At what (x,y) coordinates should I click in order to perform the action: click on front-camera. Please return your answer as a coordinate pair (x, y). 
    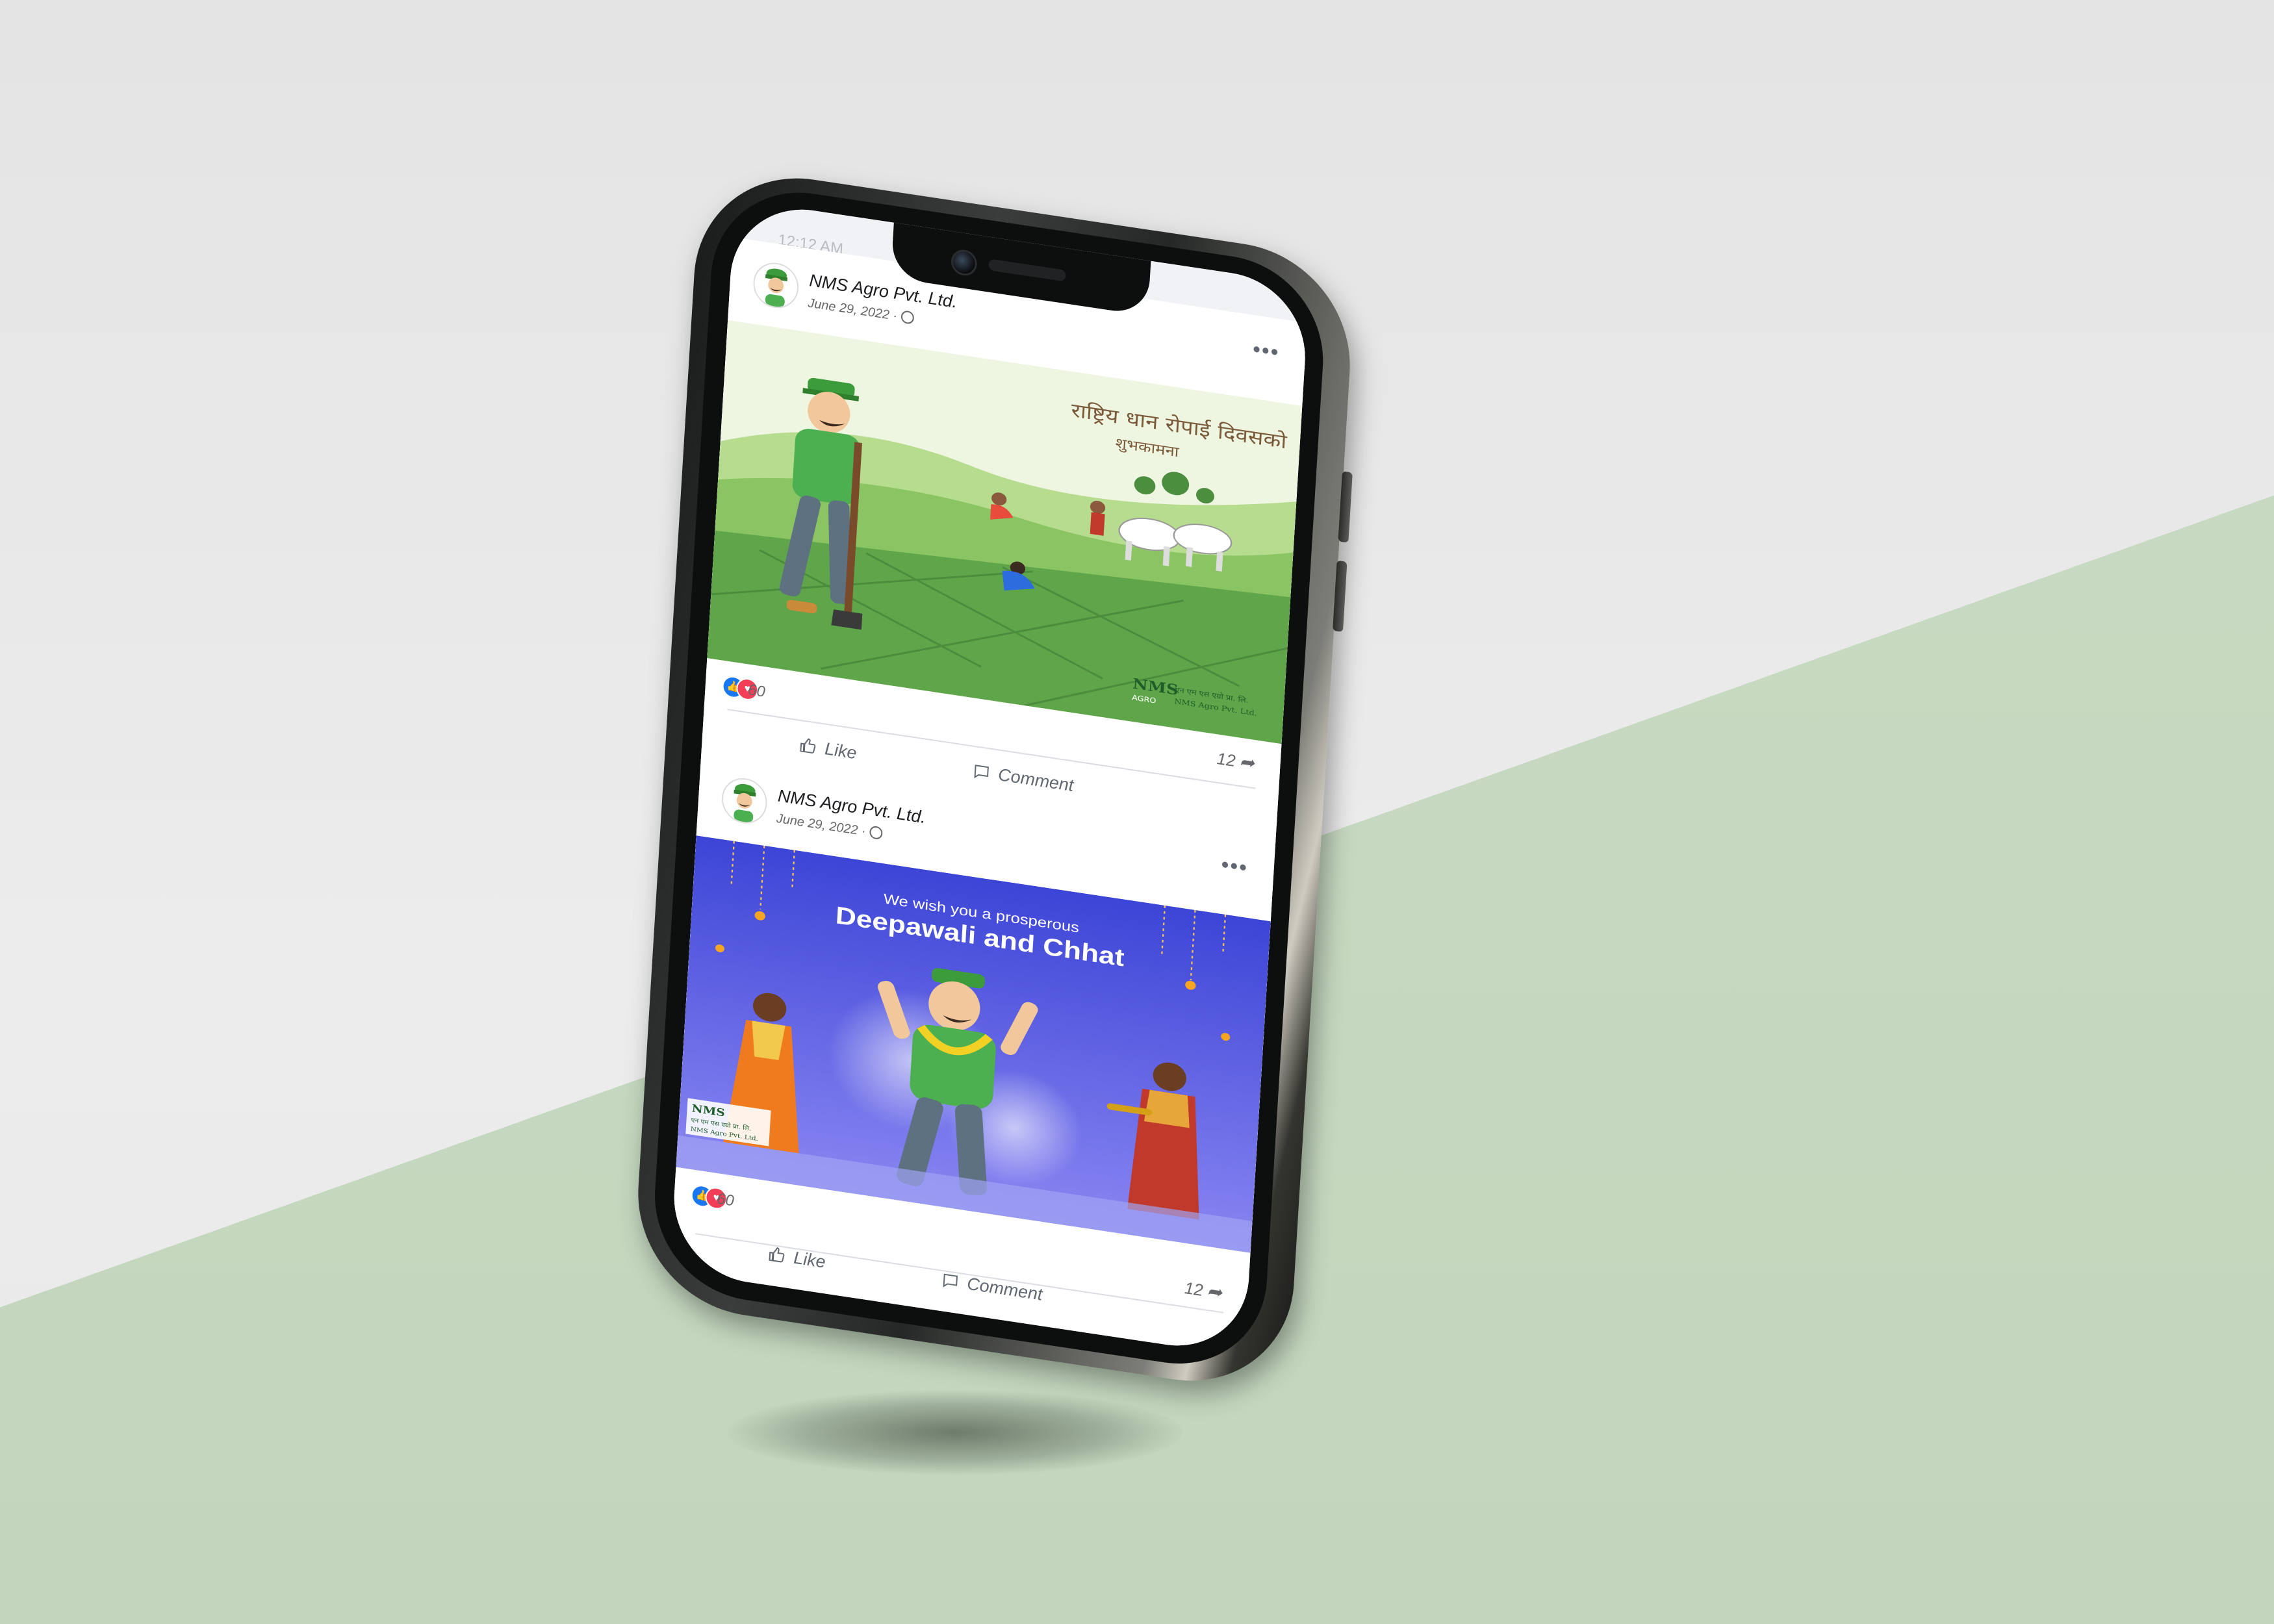
    Looking at the image, I should click on (964, 262).